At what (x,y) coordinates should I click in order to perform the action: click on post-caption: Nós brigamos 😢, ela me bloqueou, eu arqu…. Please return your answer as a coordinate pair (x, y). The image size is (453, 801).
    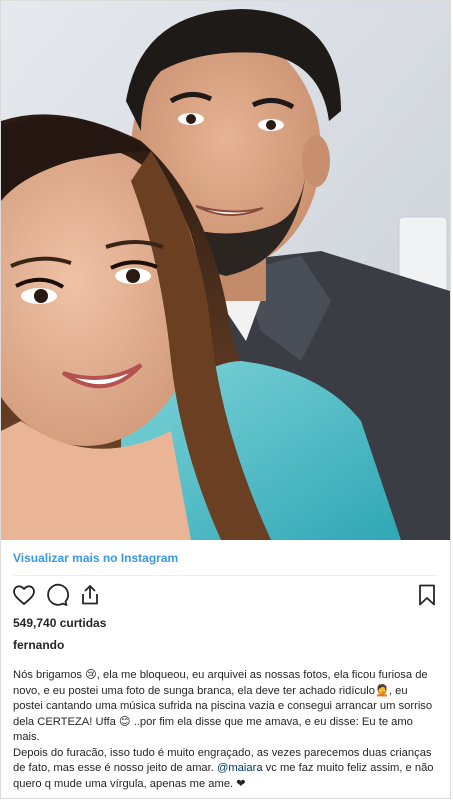
    Looking at the image, I should click on (225, 730).